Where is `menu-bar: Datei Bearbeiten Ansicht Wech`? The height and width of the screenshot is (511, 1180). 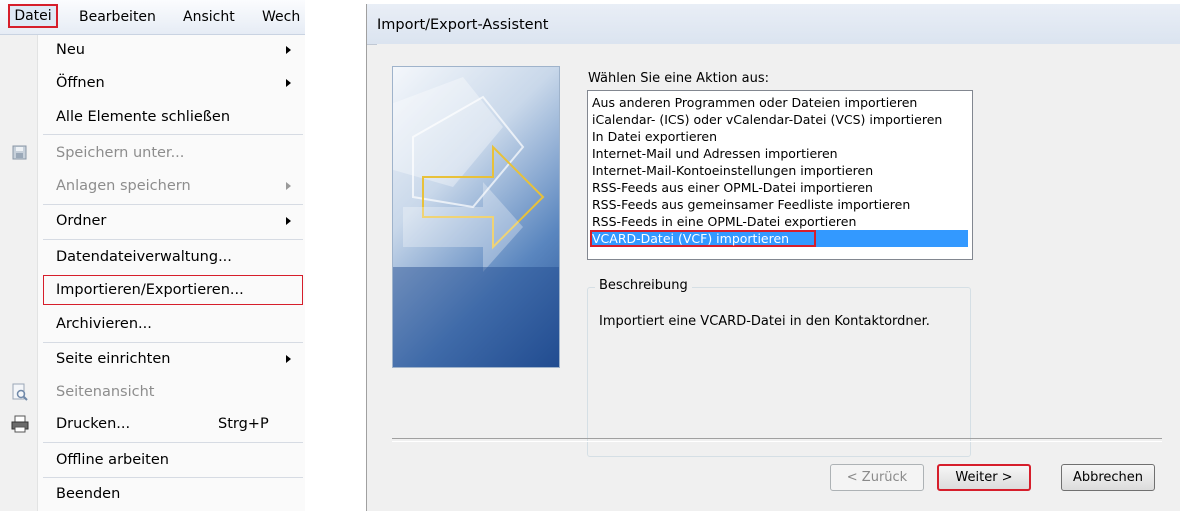 menu-bar: Datei Bearbeiten Ansicht Wech is located at coordinates (152, 17).